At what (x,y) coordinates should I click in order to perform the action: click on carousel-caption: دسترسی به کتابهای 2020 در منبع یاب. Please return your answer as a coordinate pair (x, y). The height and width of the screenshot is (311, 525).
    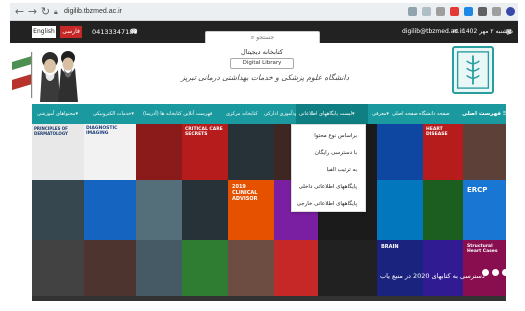
    Looking at the image, I should click on (432, 276).